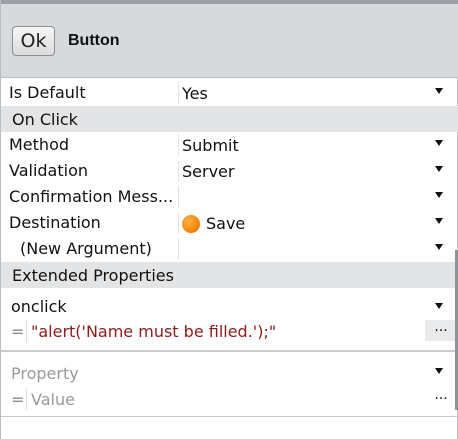 Image resolution: width=458 pixels, height=439 pixels. Describe the element at coordinates (86, 248) in the screenshot. I see `property-label: (New Argument)` at that location.